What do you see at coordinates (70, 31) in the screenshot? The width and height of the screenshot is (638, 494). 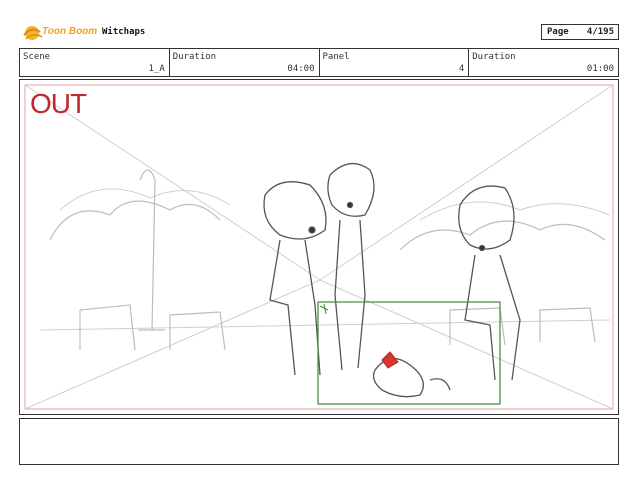 I see `brand-name: Toon Boom` at bounding box center [70, 31].